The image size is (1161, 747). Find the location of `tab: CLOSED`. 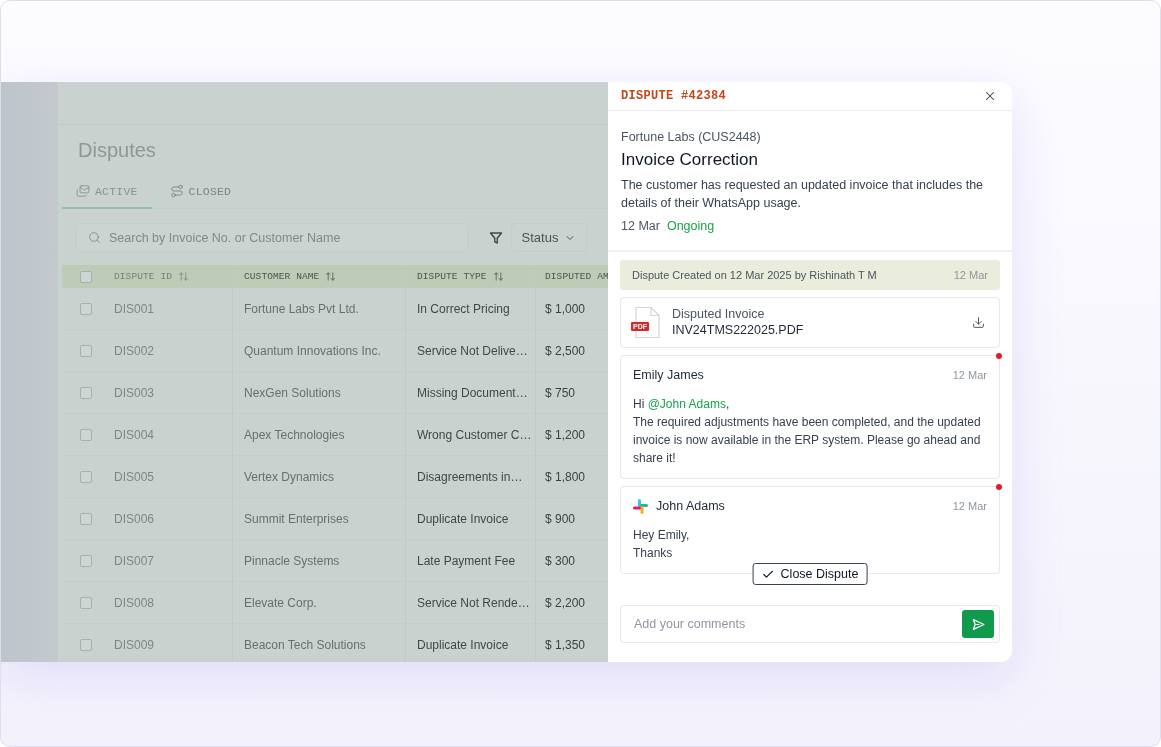

tab: CLOSED is located at coordinates (200, 192).